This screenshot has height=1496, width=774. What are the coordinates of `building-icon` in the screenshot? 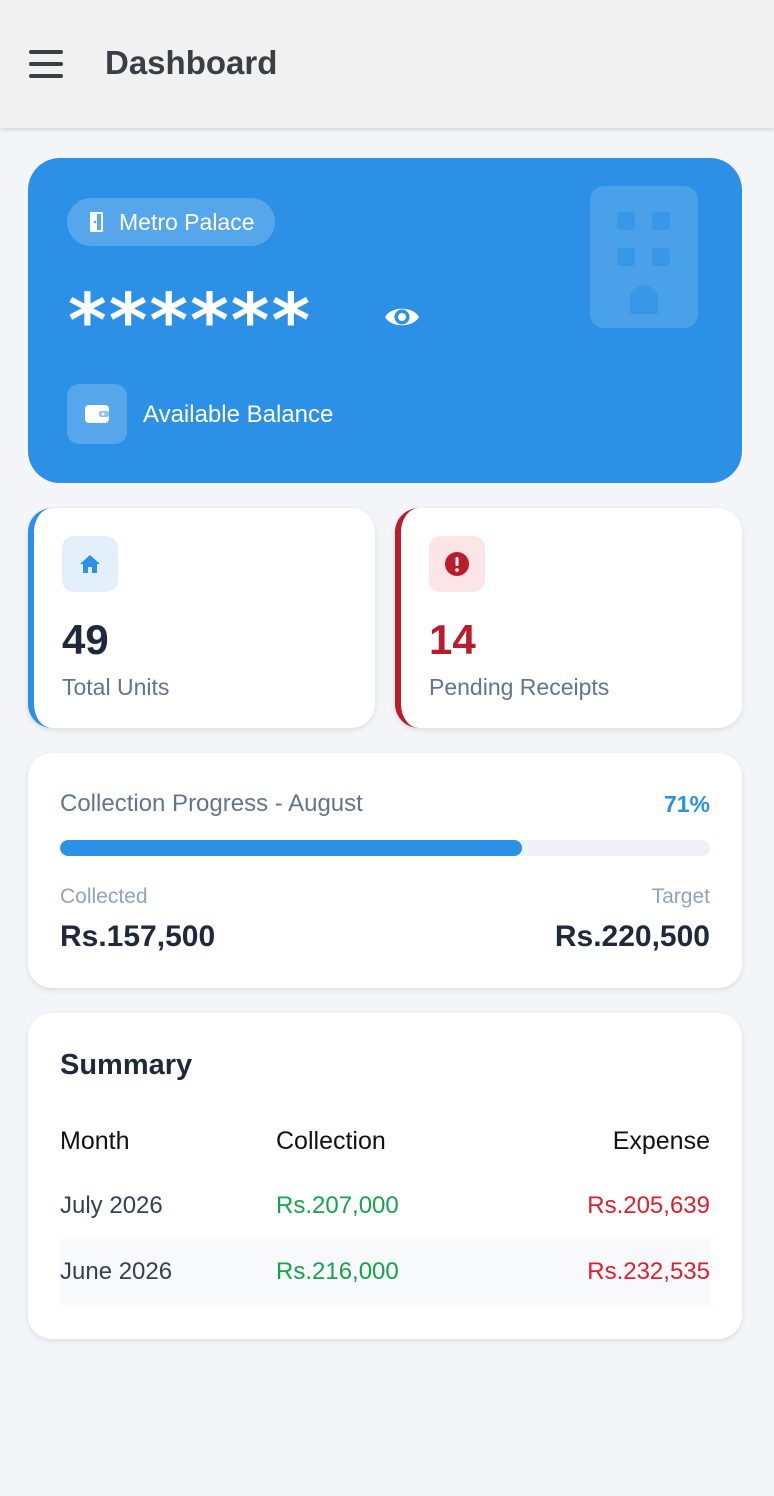 It's located at (644, 257).